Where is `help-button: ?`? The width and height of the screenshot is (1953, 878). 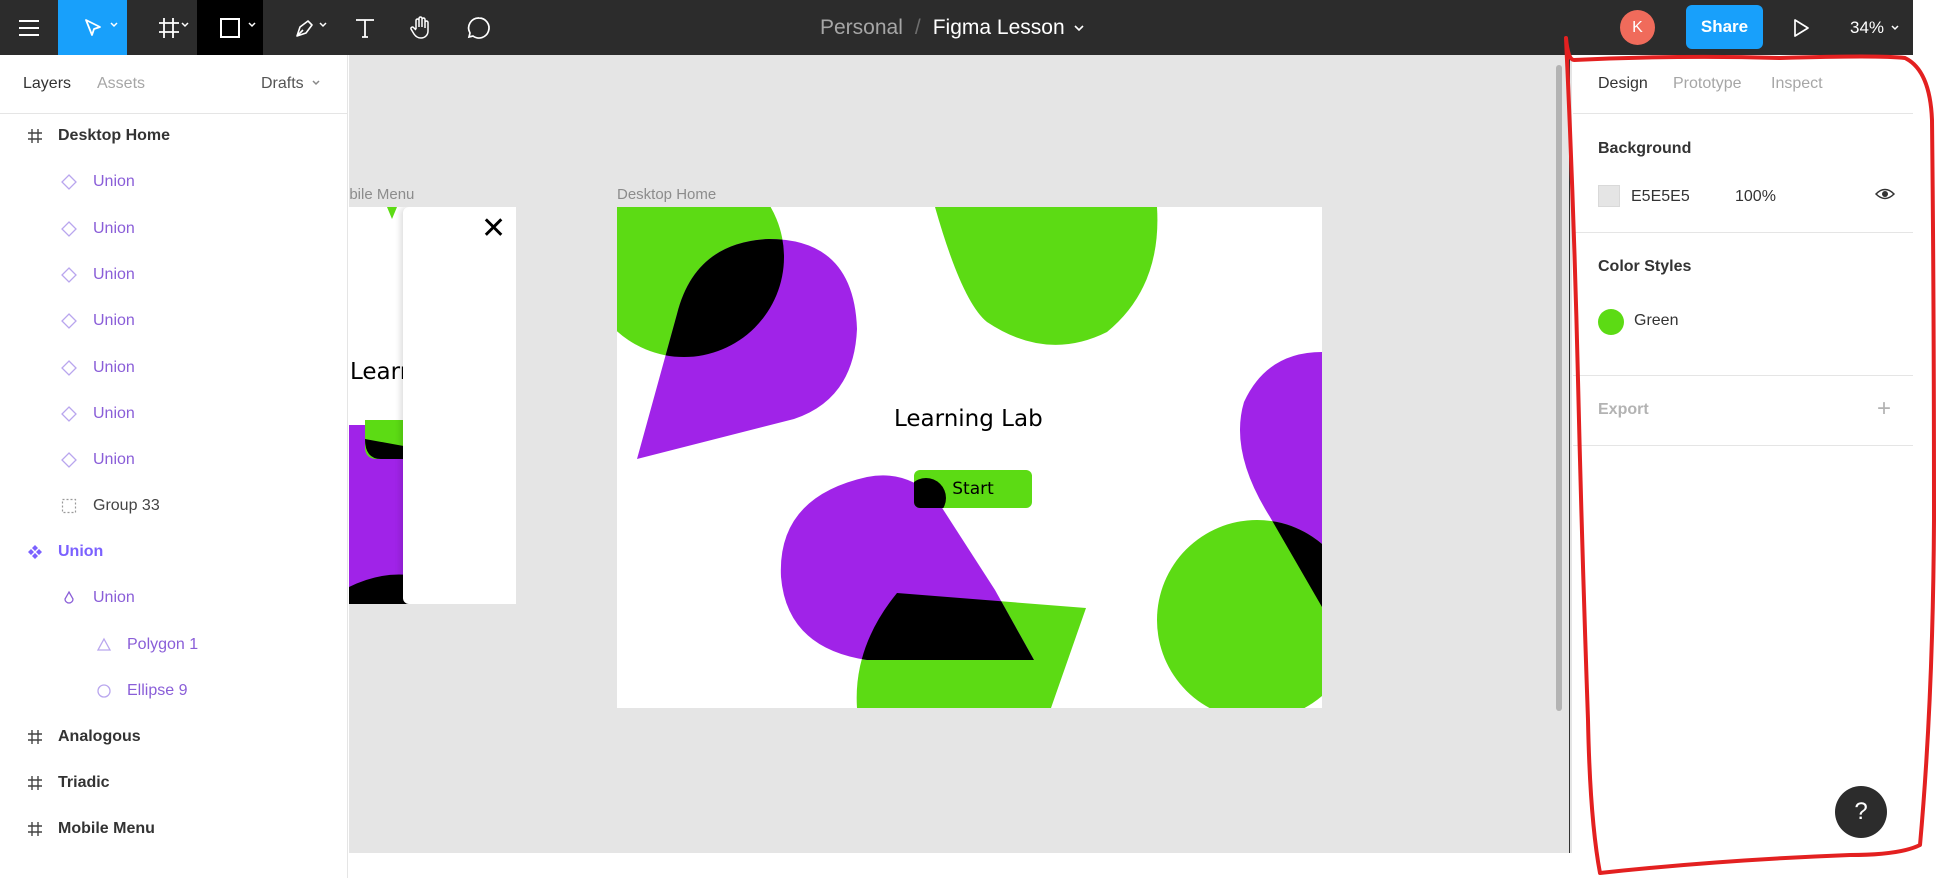
help-button: ? is located at coordinates (1861, 812).